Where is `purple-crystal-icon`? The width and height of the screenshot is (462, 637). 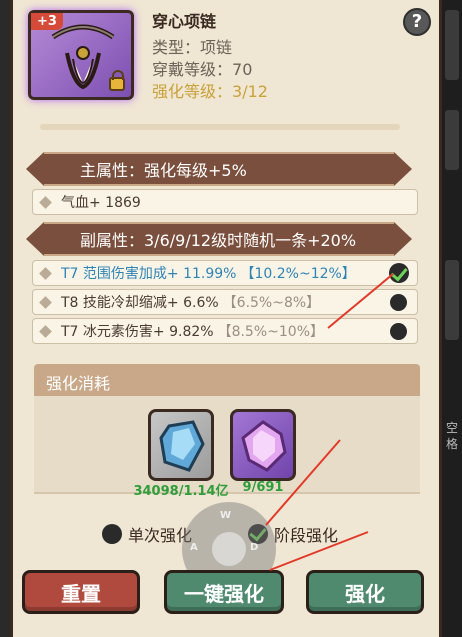
purple-crystal-icon is located at coordinates (264, 446).